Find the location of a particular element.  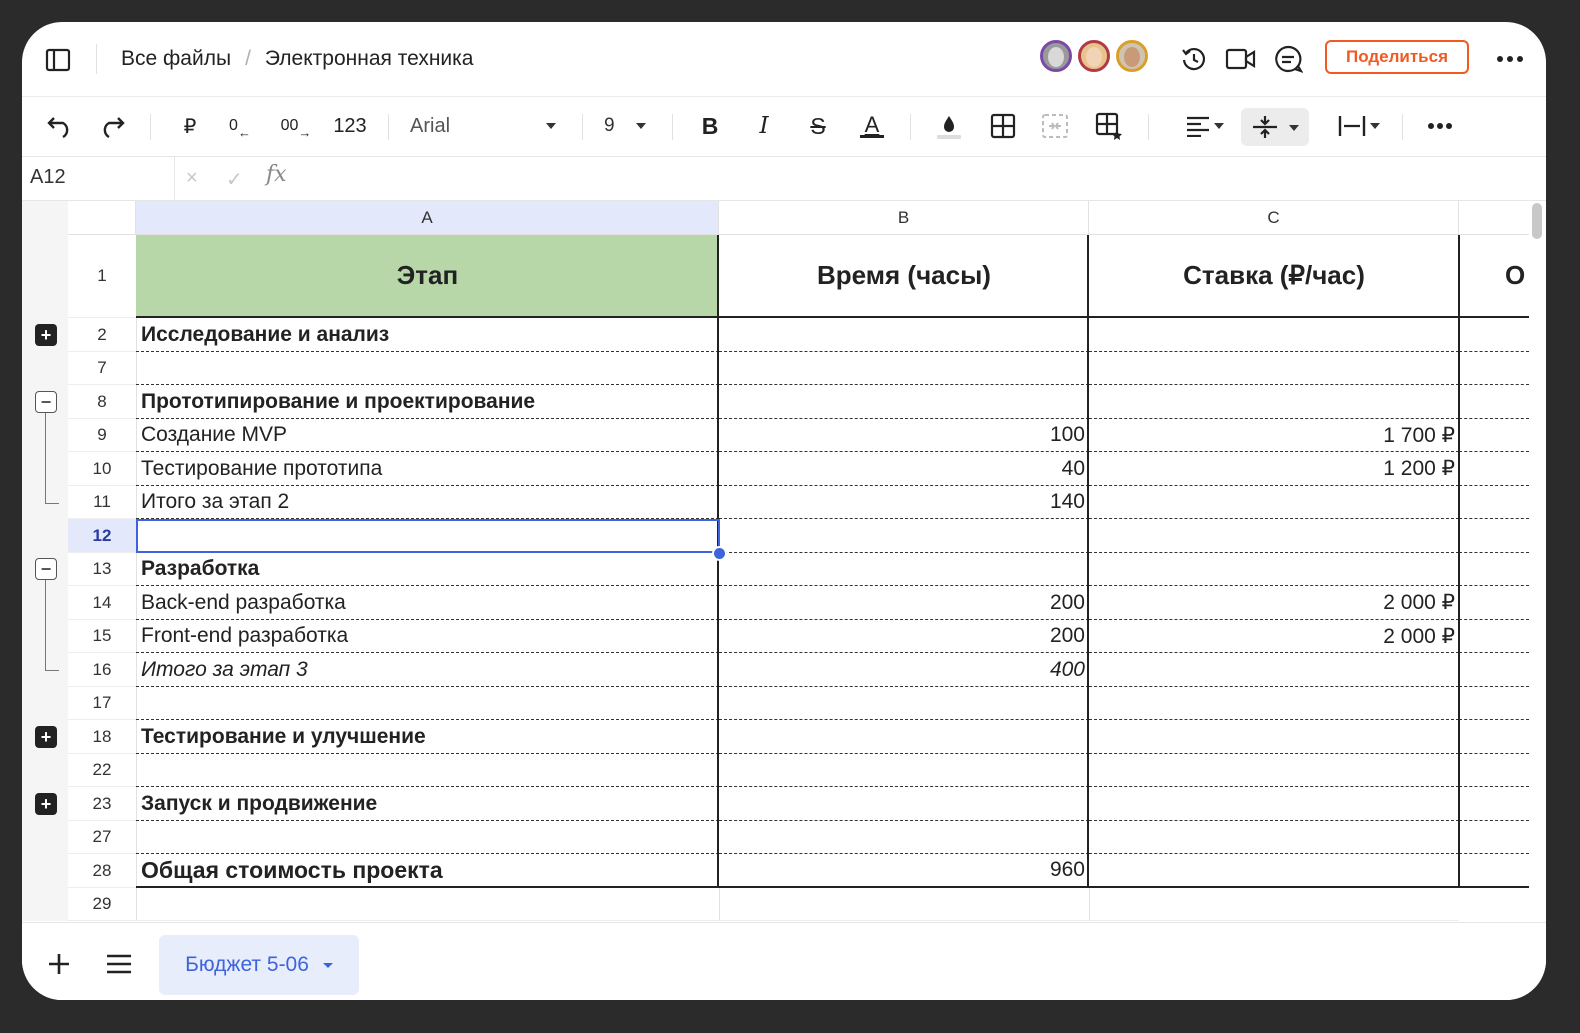

row-header: 2 is located at coordinates (102, 335).